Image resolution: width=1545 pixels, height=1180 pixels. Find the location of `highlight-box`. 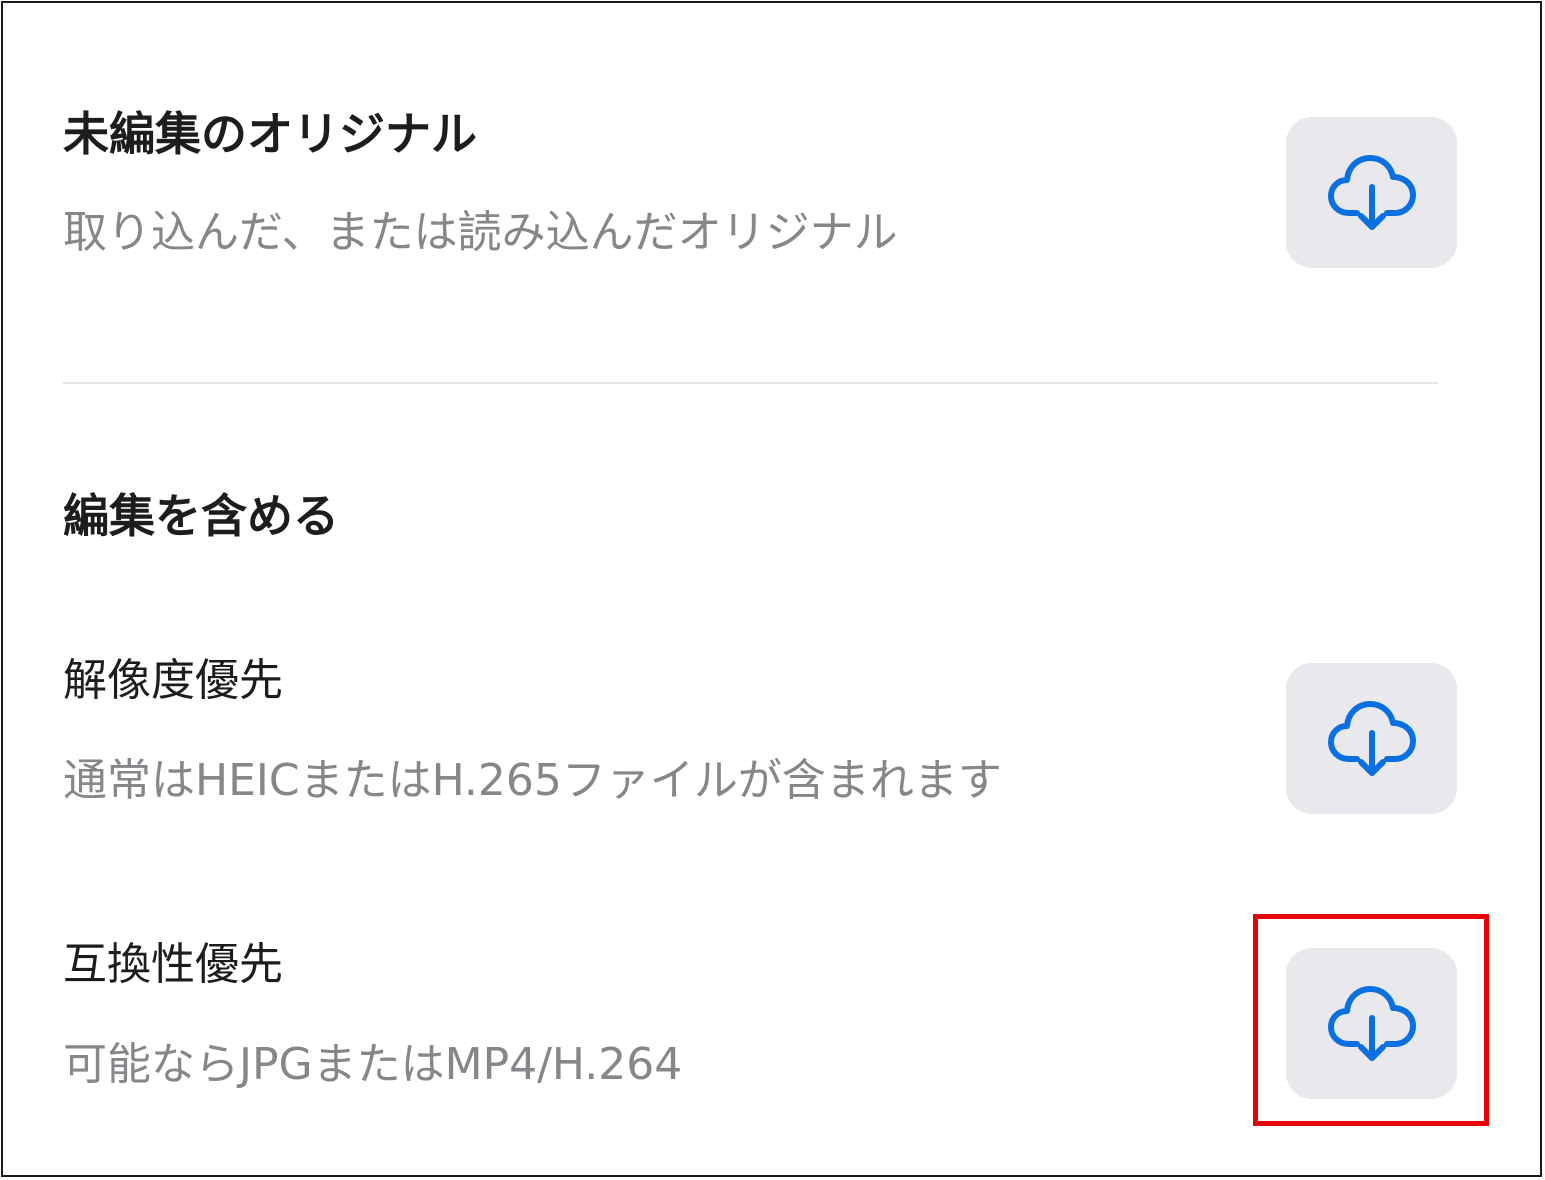

highlight-box is located at coordinates (1371, 1020).